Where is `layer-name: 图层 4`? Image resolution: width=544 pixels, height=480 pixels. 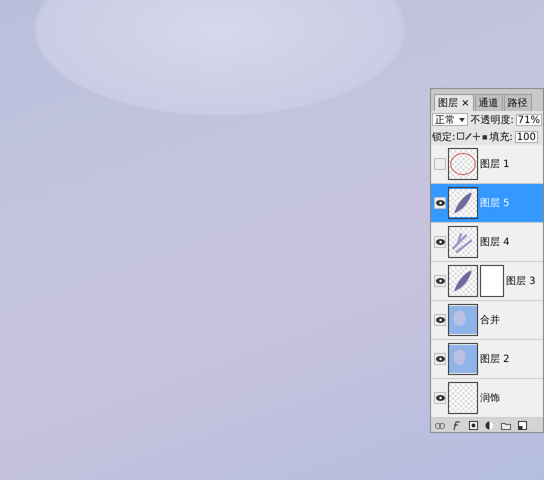
layer-name: 图层 4 is located at coordinates (495, 242).